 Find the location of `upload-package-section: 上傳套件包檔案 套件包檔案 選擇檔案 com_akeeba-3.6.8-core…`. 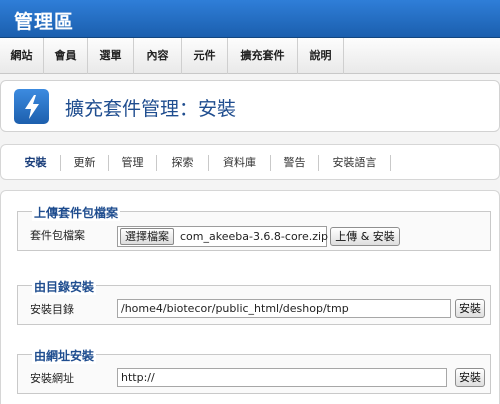

upload-package-section: 上傳套件包檔案 套件包檔案 選擇檔案 com_akeeba-3.6.8-core… is located at coordinates (254, 227).